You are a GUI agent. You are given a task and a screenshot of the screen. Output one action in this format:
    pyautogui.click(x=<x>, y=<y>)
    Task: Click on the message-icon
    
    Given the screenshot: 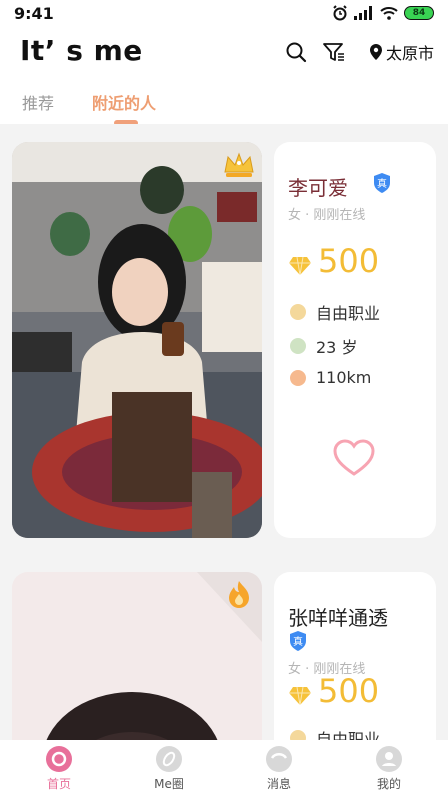 What is the action you would take?
    pyautogui.click(x=279, y=759)
    